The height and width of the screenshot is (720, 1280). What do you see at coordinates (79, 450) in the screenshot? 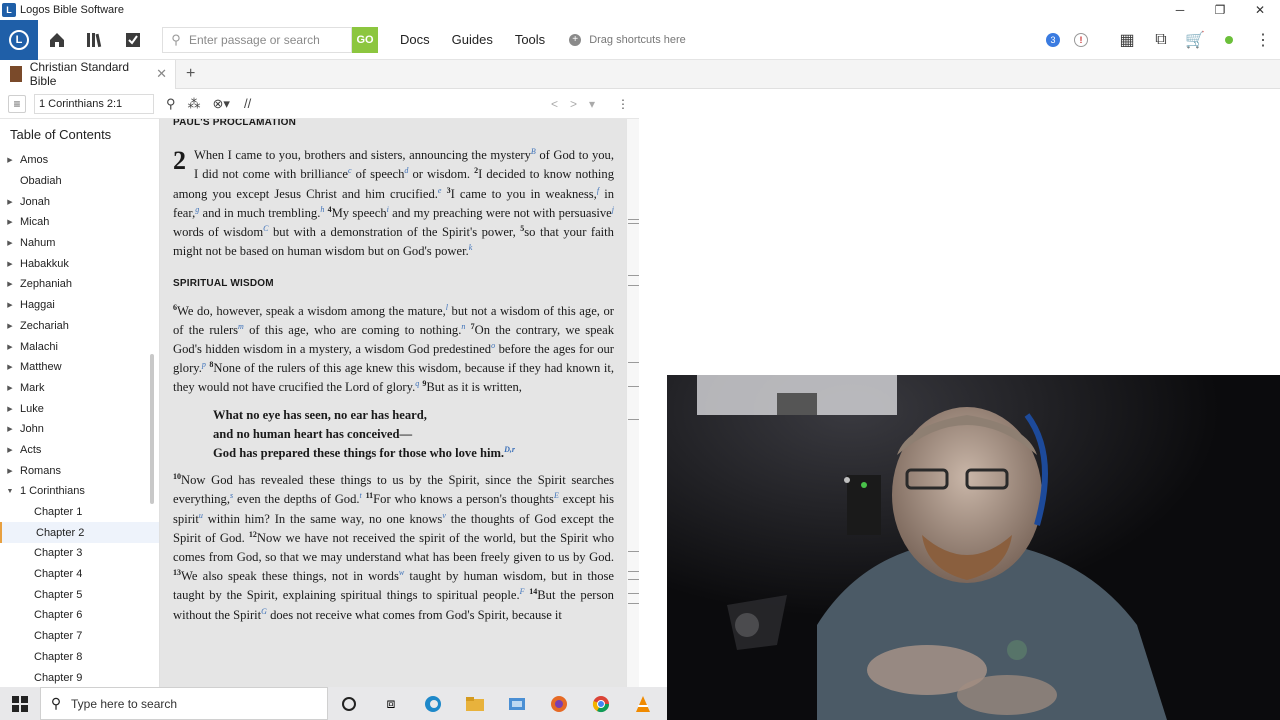
I see `toc-book-item: ▶ Acts` at bounding box center [79, 450].